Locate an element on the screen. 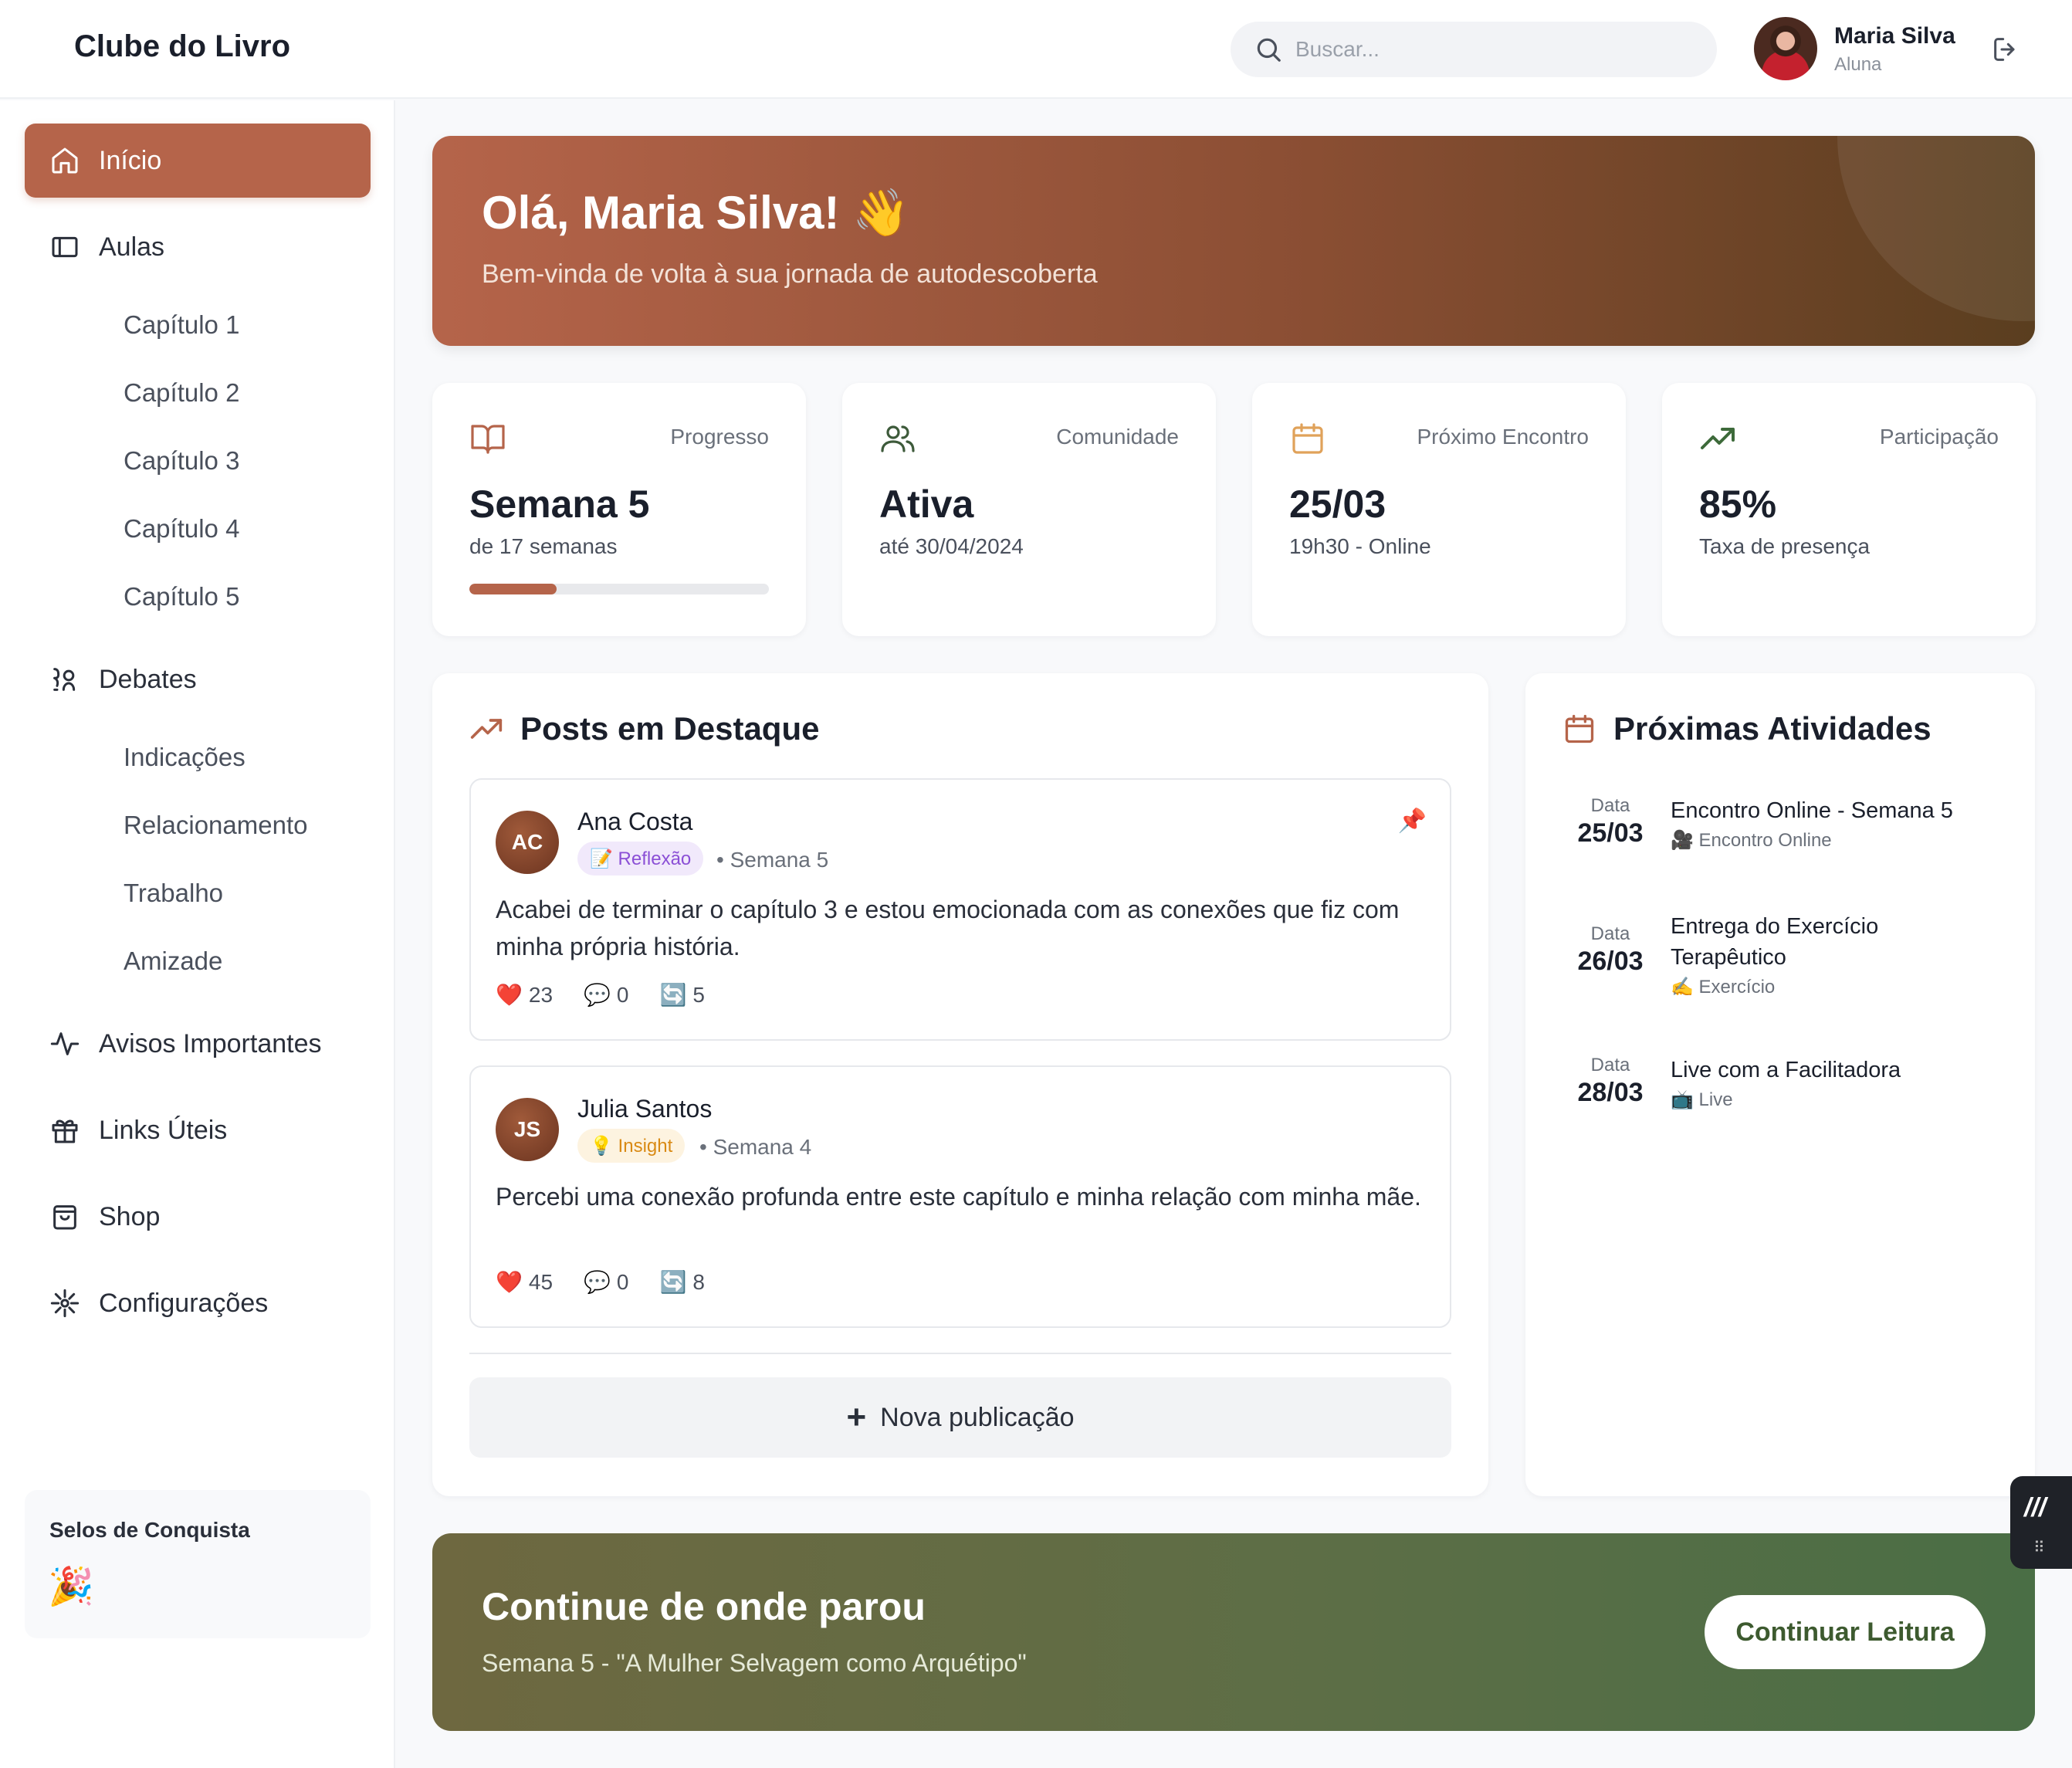 The height and width of the screenshot is (1768, 2072). stat-description: até 30/04/2024 is located at coordinates (952, 546).